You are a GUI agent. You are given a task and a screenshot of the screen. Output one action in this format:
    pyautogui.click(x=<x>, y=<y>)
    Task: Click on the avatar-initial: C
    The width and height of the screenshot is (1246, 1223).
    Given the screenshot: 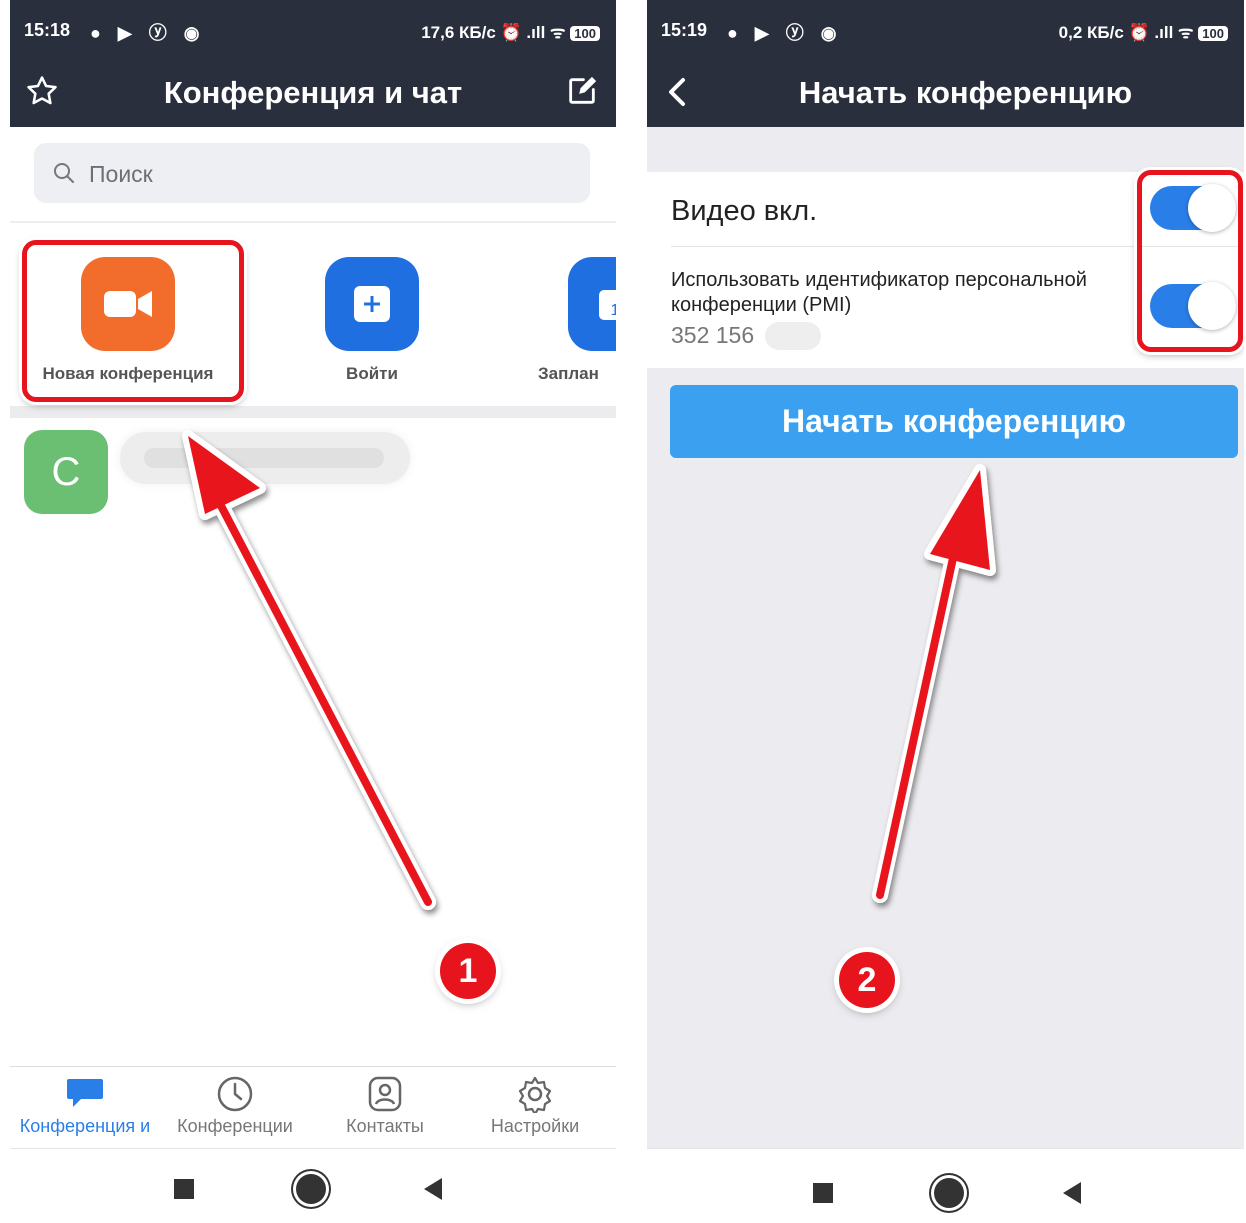 What is the action you would take?
    pyautogui.click(x=66, y=471)
    